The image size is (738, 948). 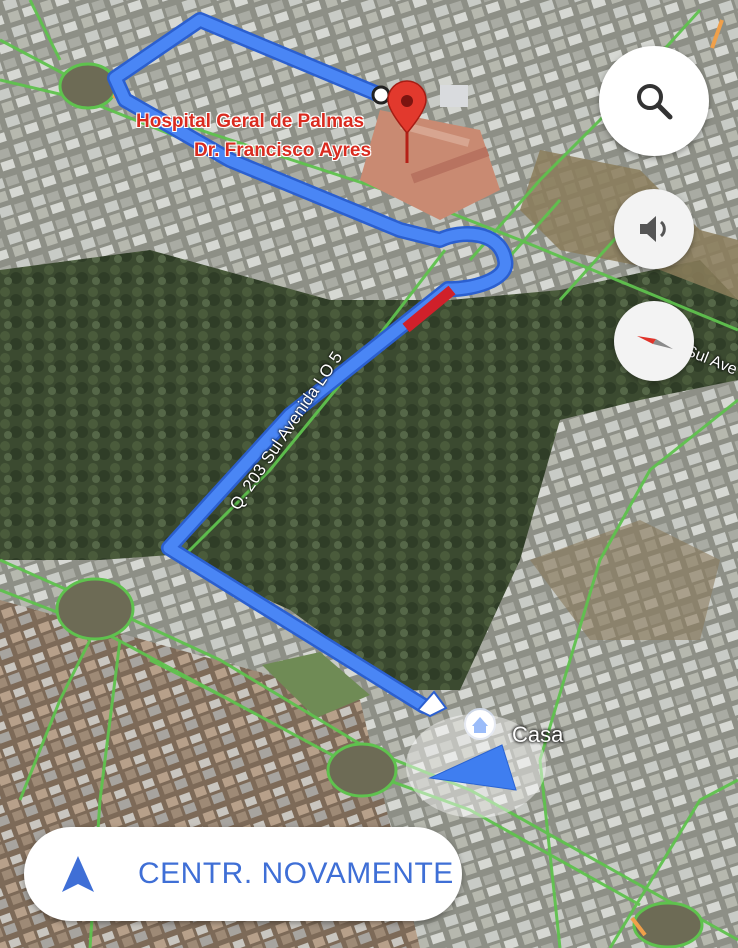 I want to click on speaker-icon, so click(x=653, y=229).